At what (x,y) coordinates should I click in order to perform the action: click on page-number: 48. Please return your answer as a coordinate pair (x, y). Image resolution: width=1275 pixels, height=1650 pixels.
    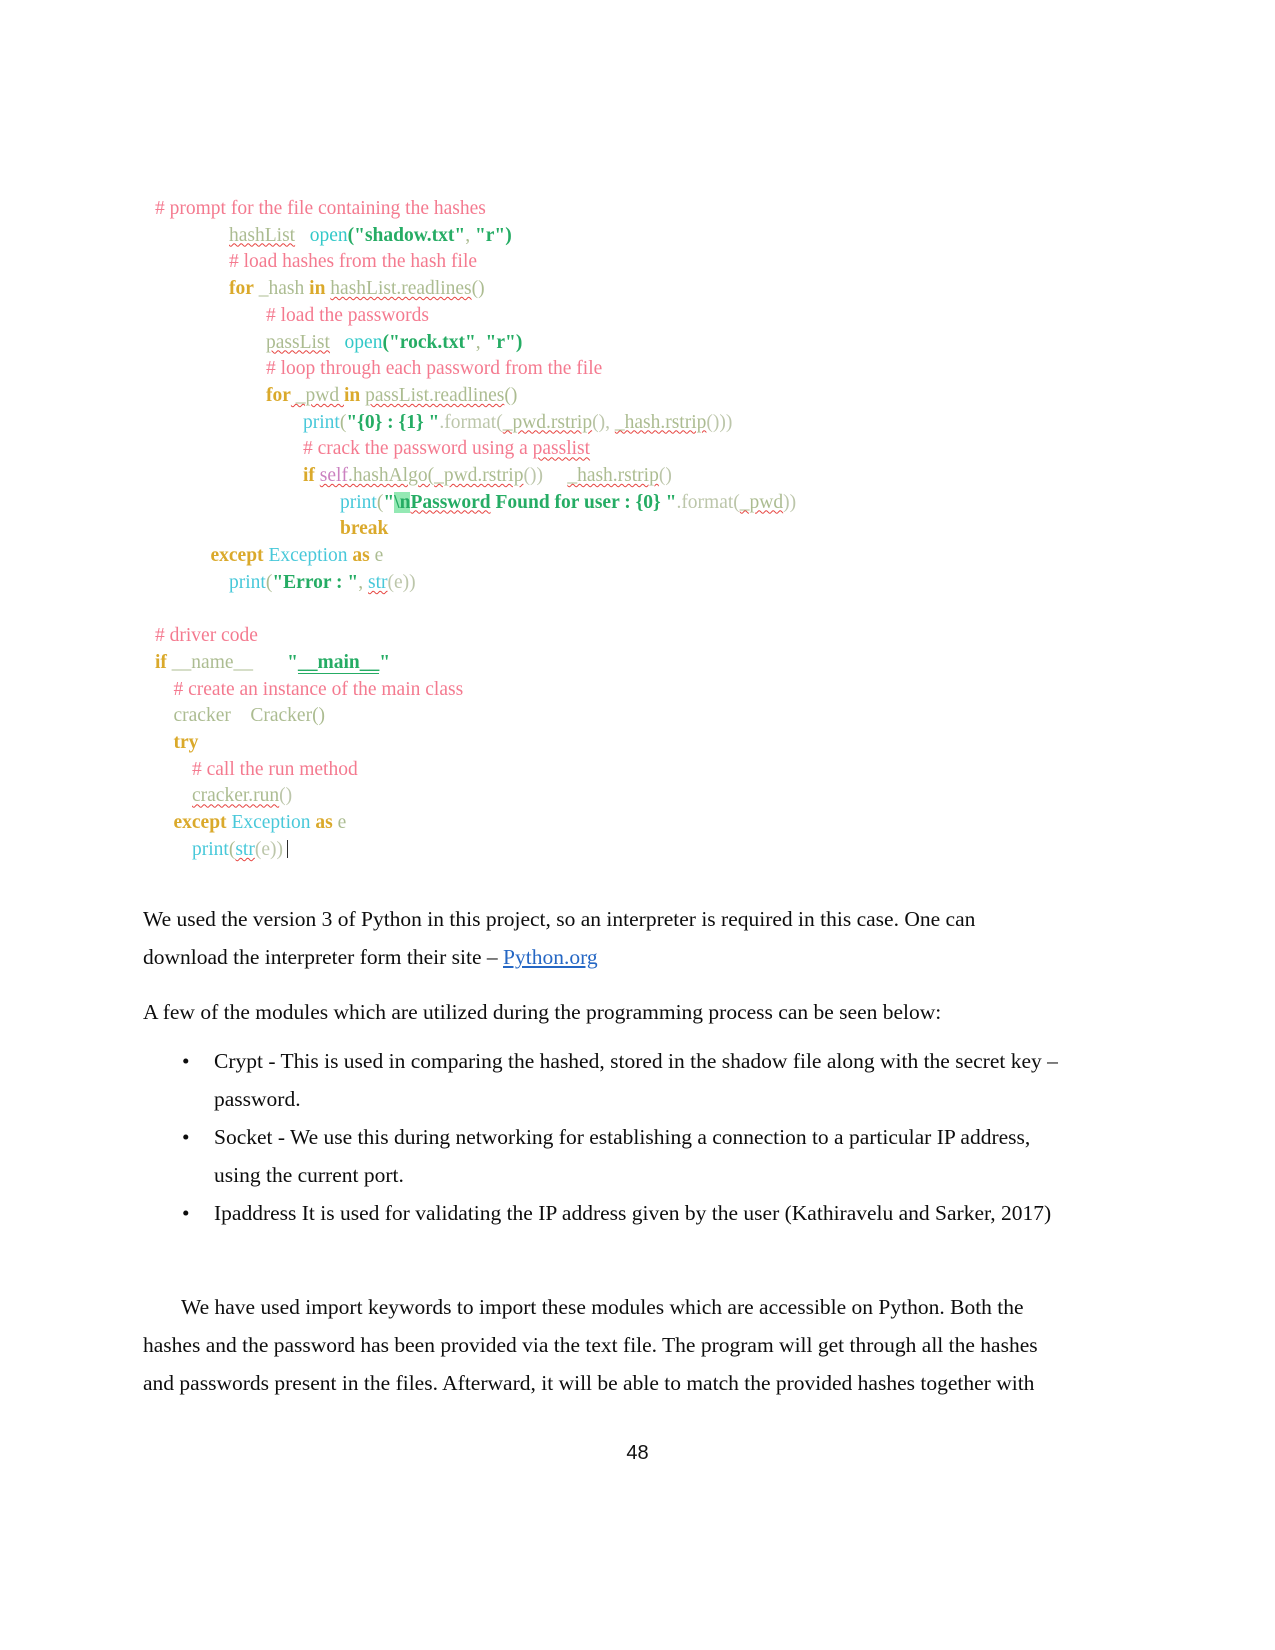
    Looking at the image, I should click on (637, 1453).